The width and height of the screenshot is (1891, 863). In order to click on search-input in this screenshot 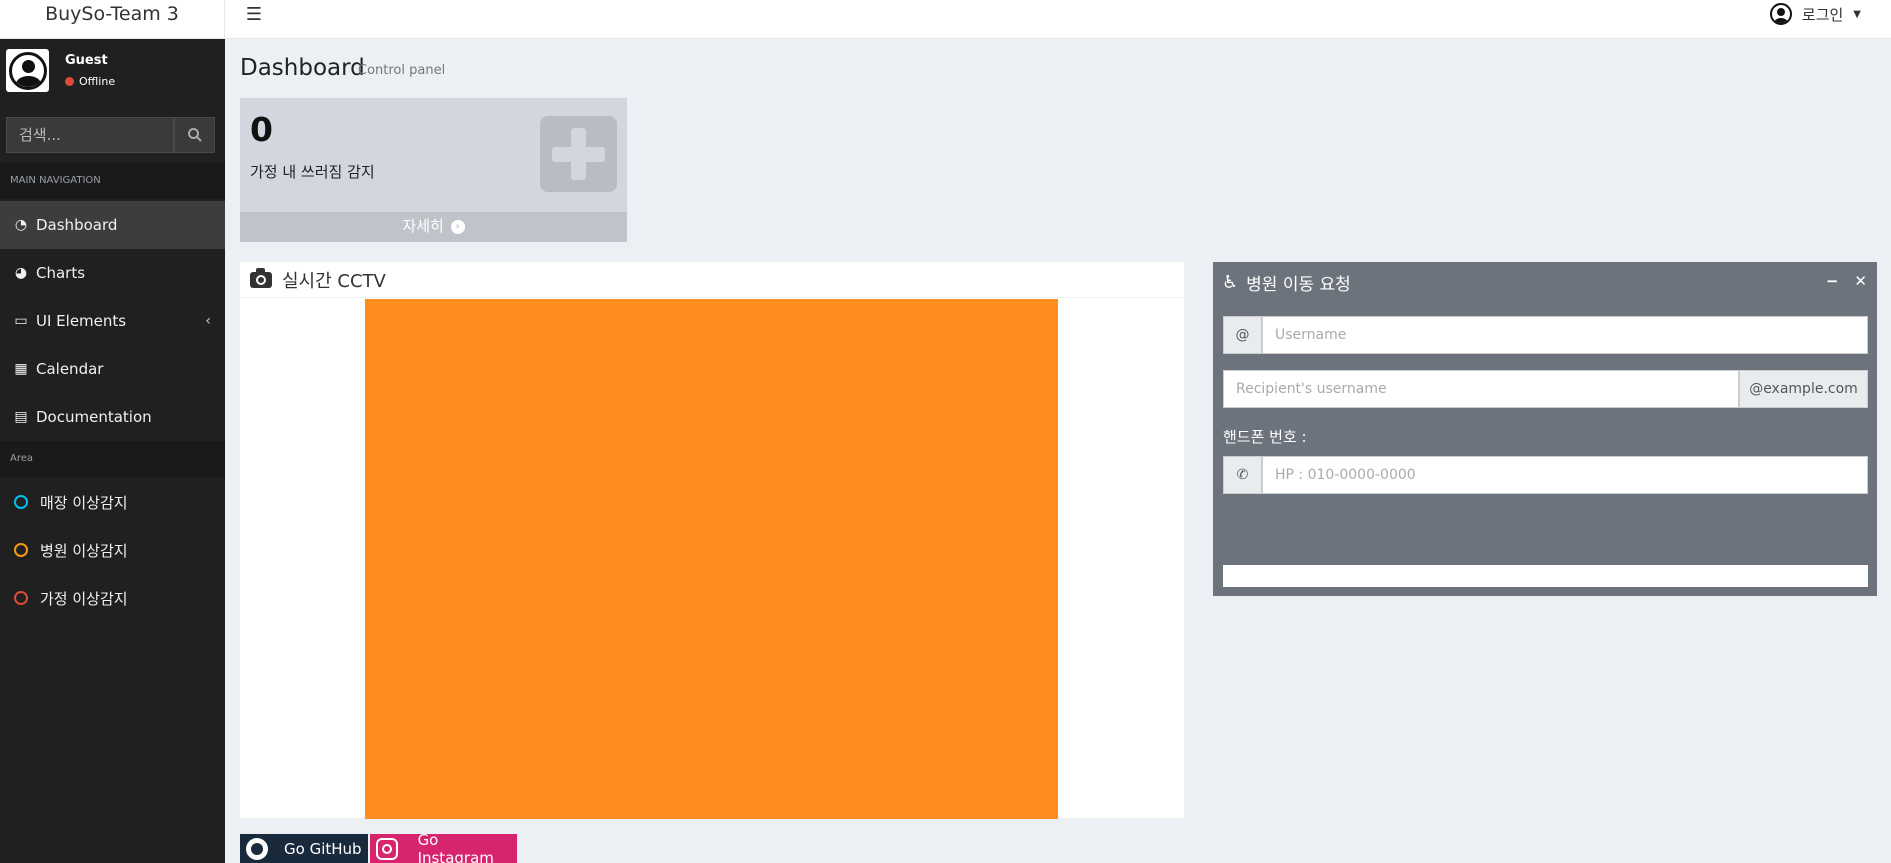, I will do `click(90, 135)`.